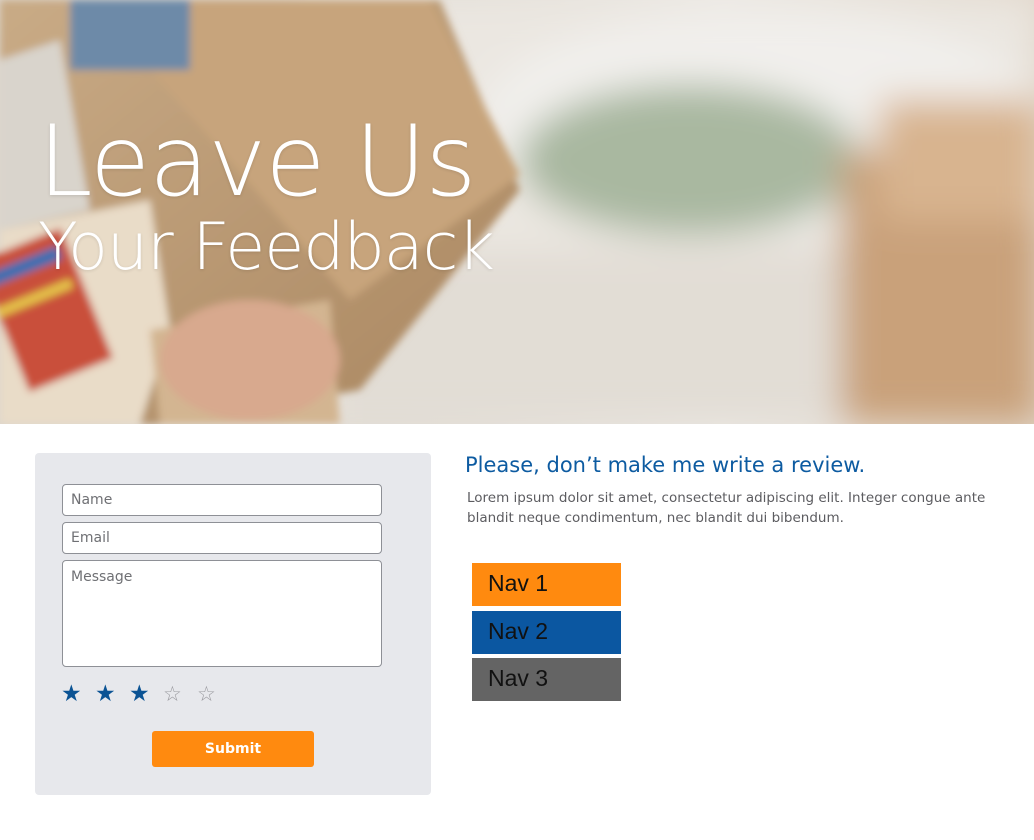 This screenshot has height=840, width=1034. I want to click on nav-item-label: Nav 3, so click(518, 678).